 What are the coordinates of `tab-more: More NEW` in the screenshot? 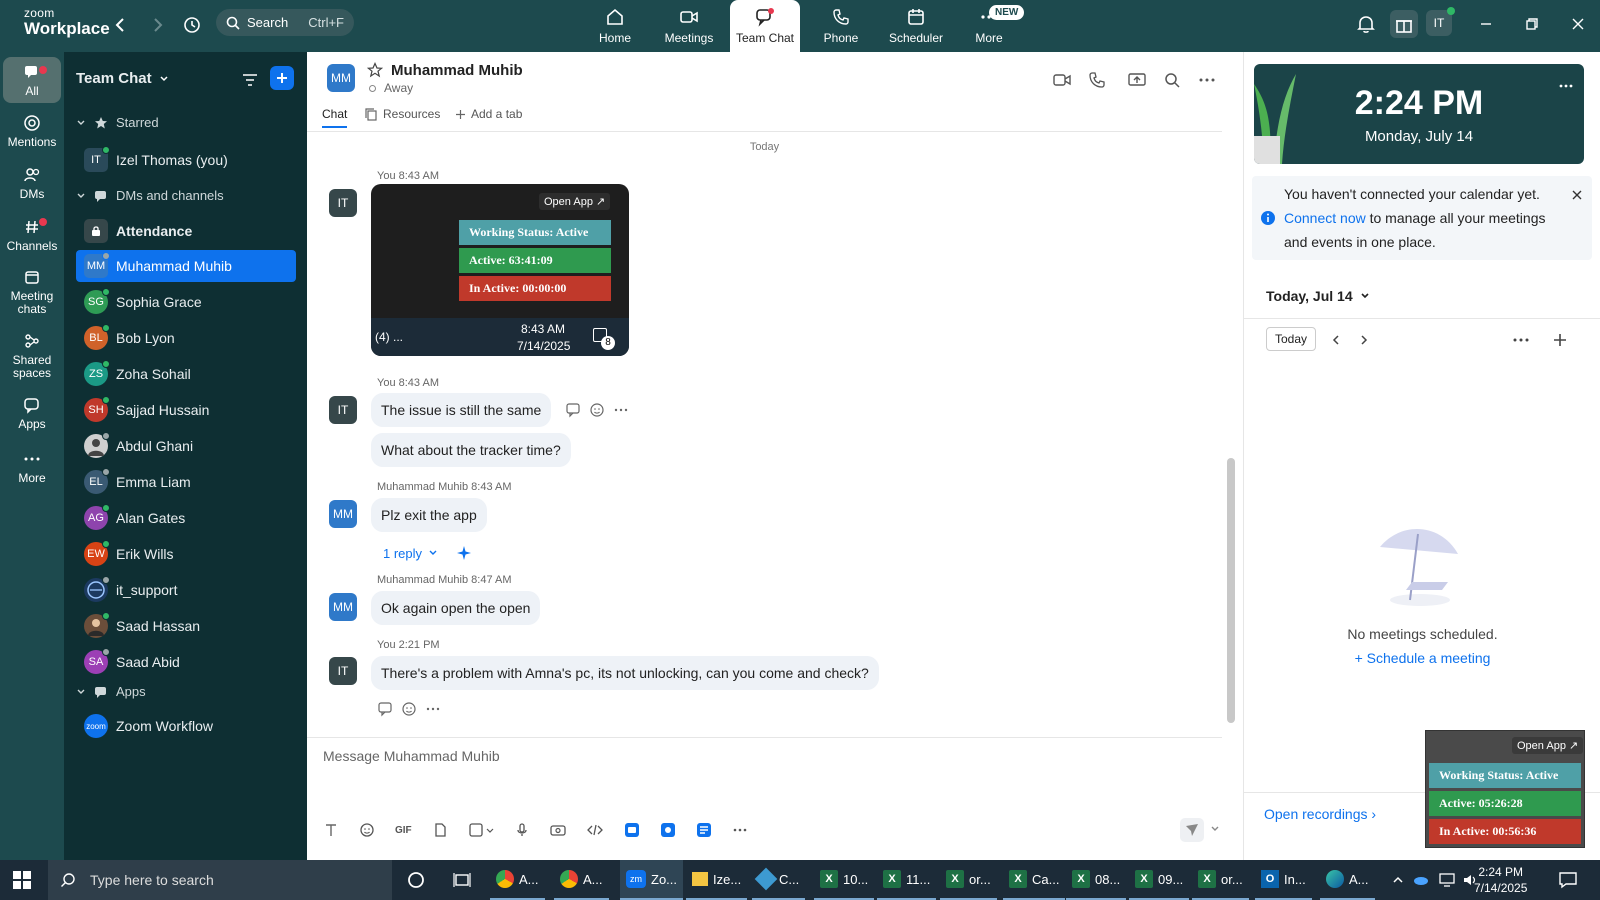 It's located at (989, 26).